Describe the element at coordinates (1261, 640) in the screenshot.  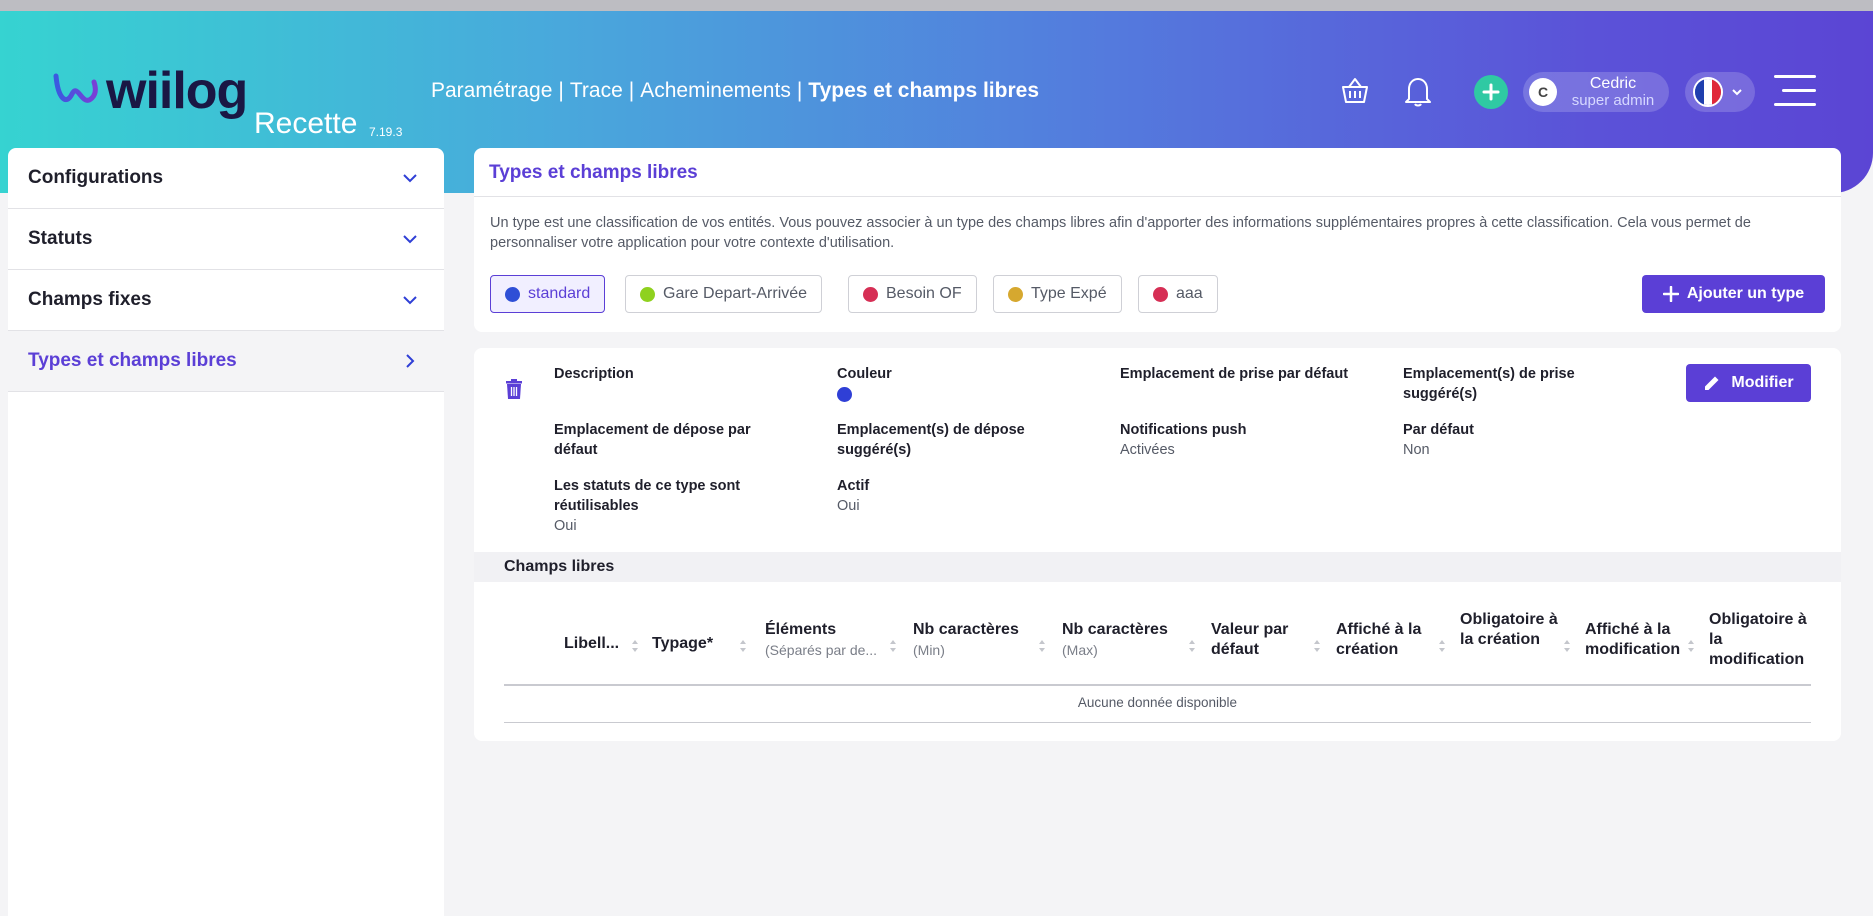
I see `column-header-valeur-par-defaut: Valeur par défaut` at that location.